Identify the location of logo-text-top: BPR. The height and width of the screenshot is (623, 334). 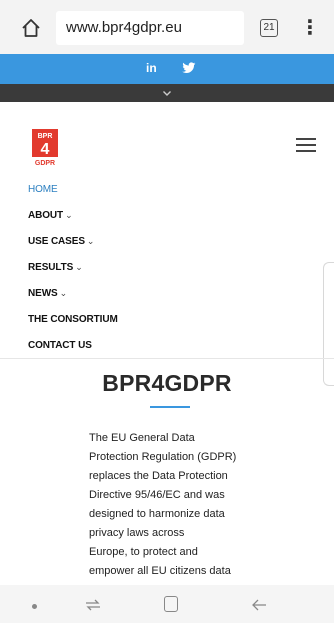
(45, 136).